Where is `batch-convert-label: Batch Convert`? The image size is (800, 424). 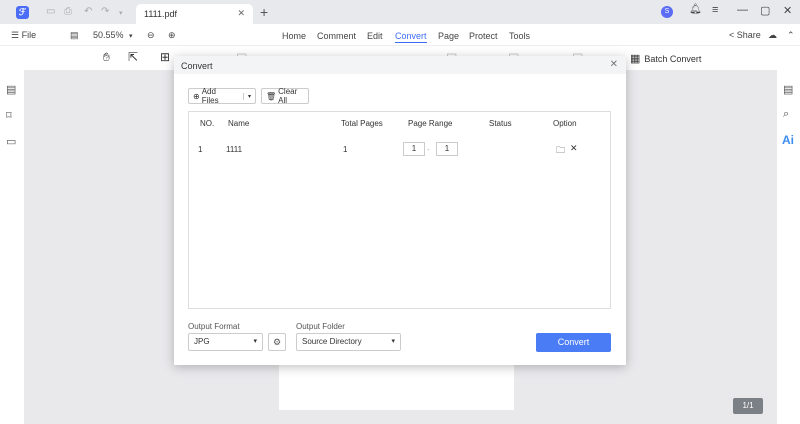
batch-convert-label: Batch Convert is located at coordinates (673, 58).